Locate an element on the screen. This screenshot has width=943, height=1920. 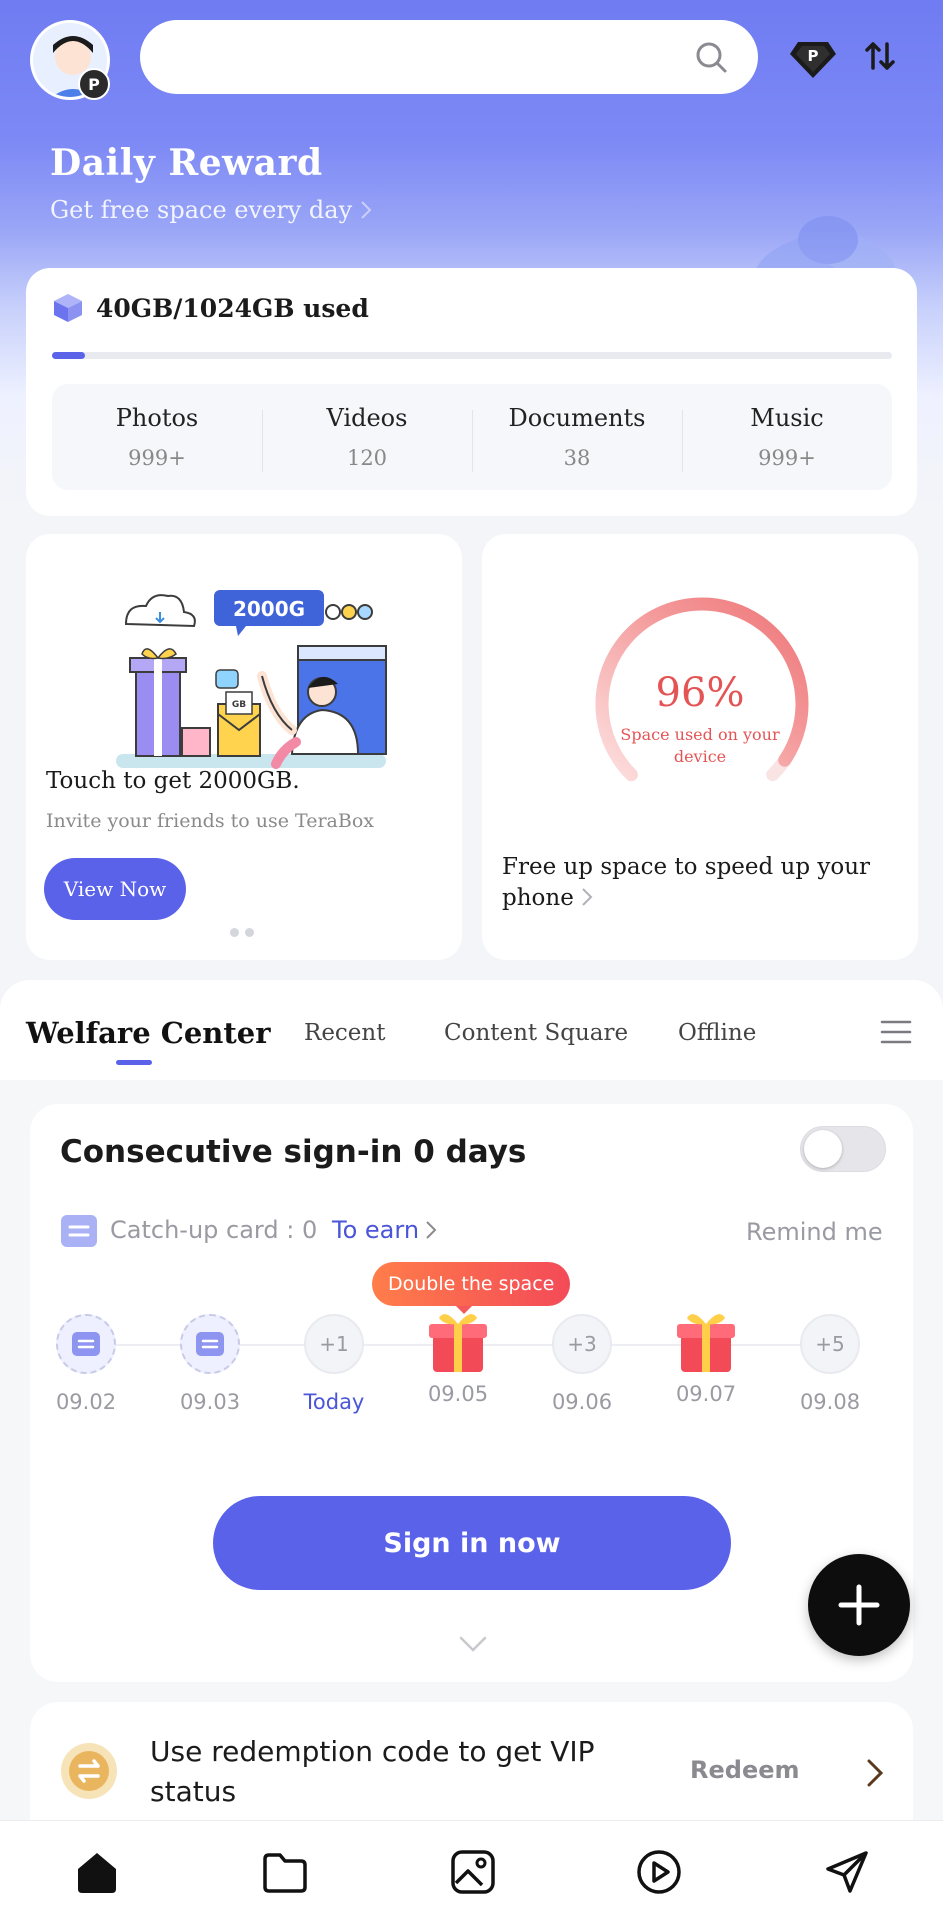
stat-label: Photos is located at coordinates (157, 418).